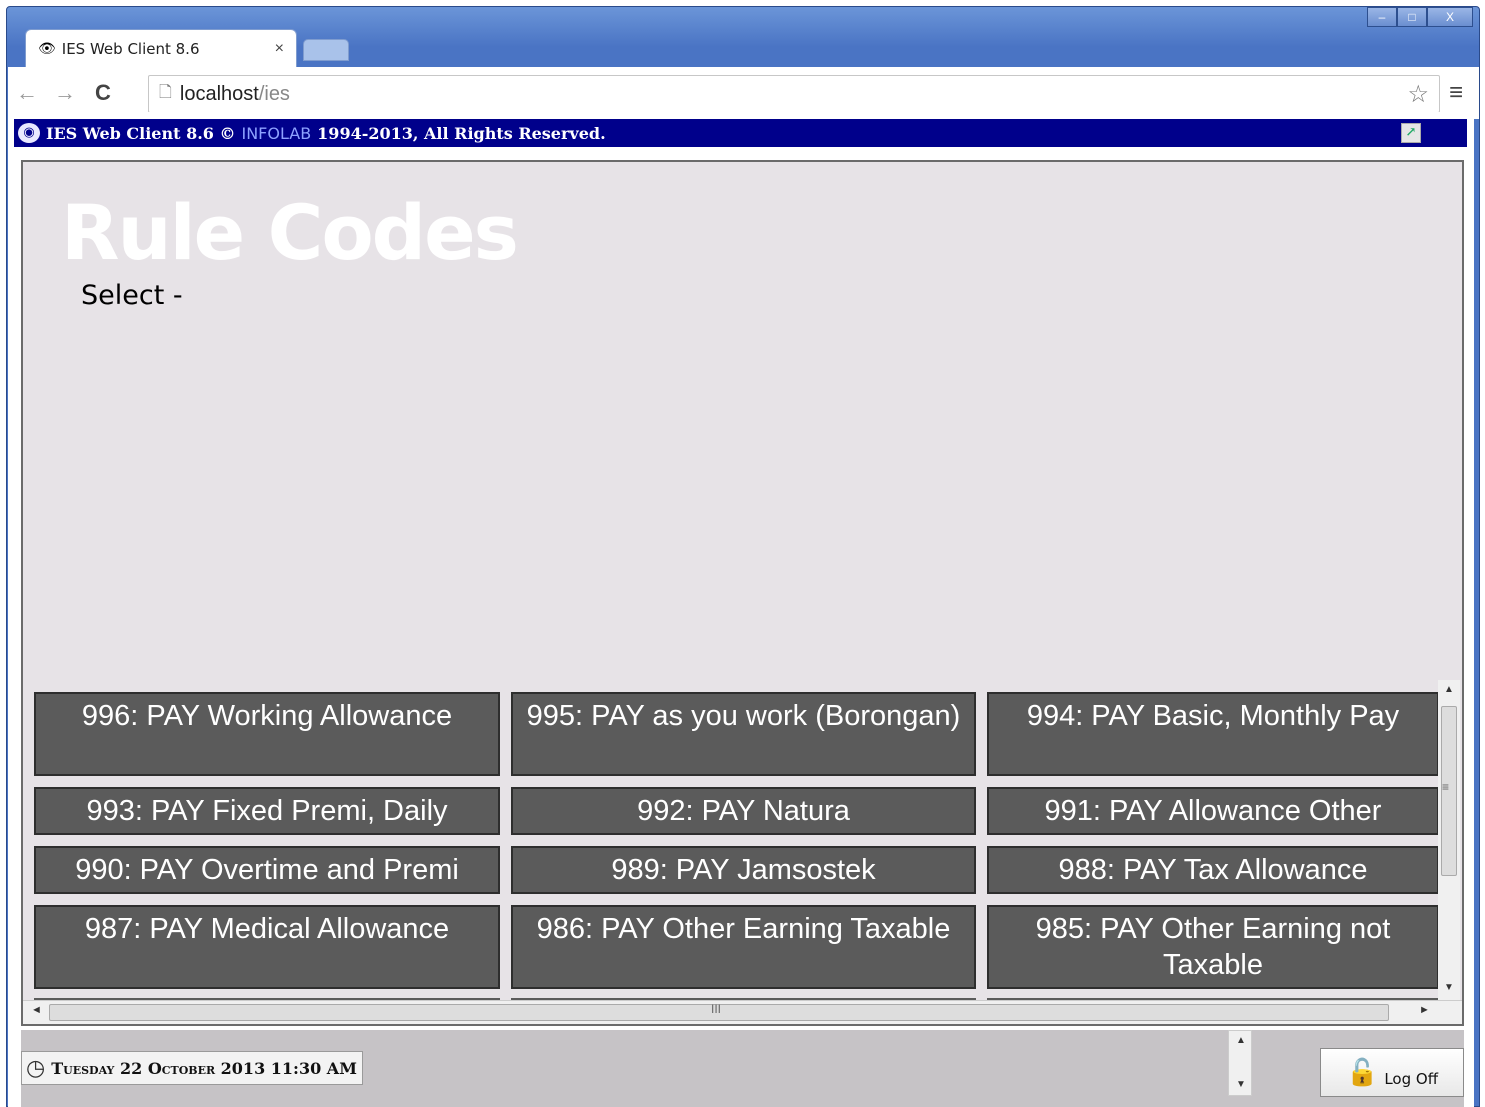  What do you see at coordinates (274, 93) in the screenshot?
I see `url-path: /ies` at bounding box center [274, 93].